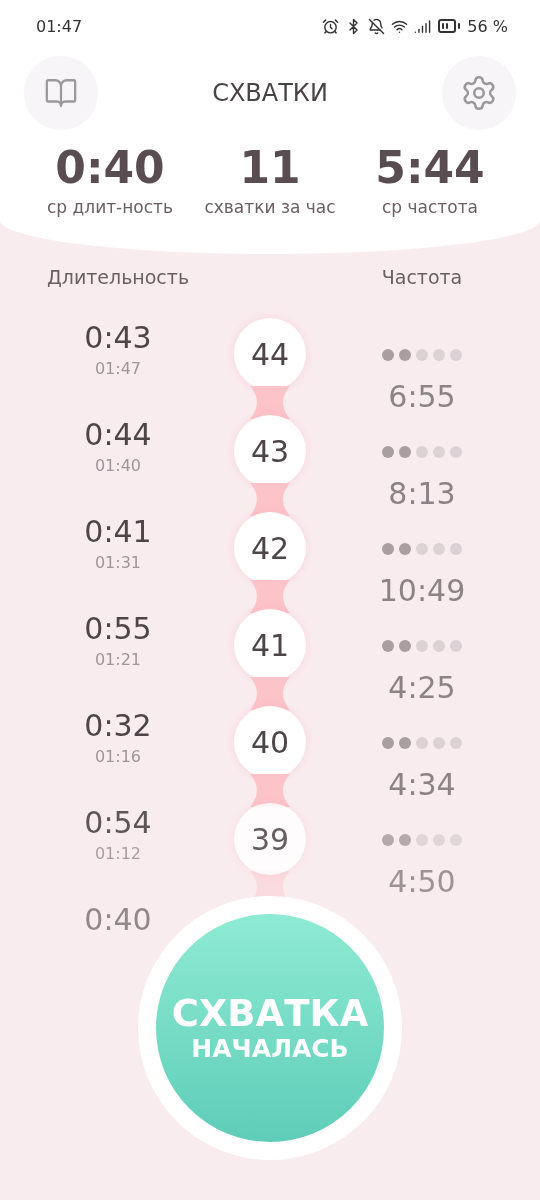 The image size is (540, 1200). I want to click on column-heading: Длительность, so click(118, 277).